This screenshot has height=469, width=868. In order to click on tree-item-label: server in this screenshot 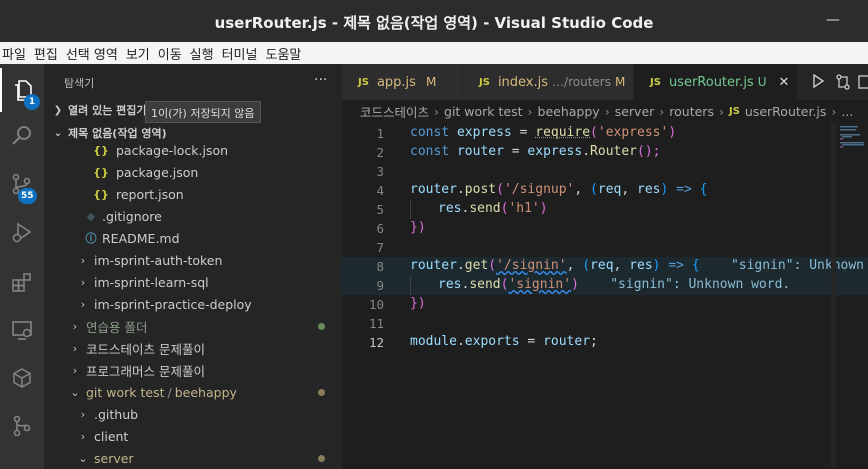, I will do `click(114, 458)`.